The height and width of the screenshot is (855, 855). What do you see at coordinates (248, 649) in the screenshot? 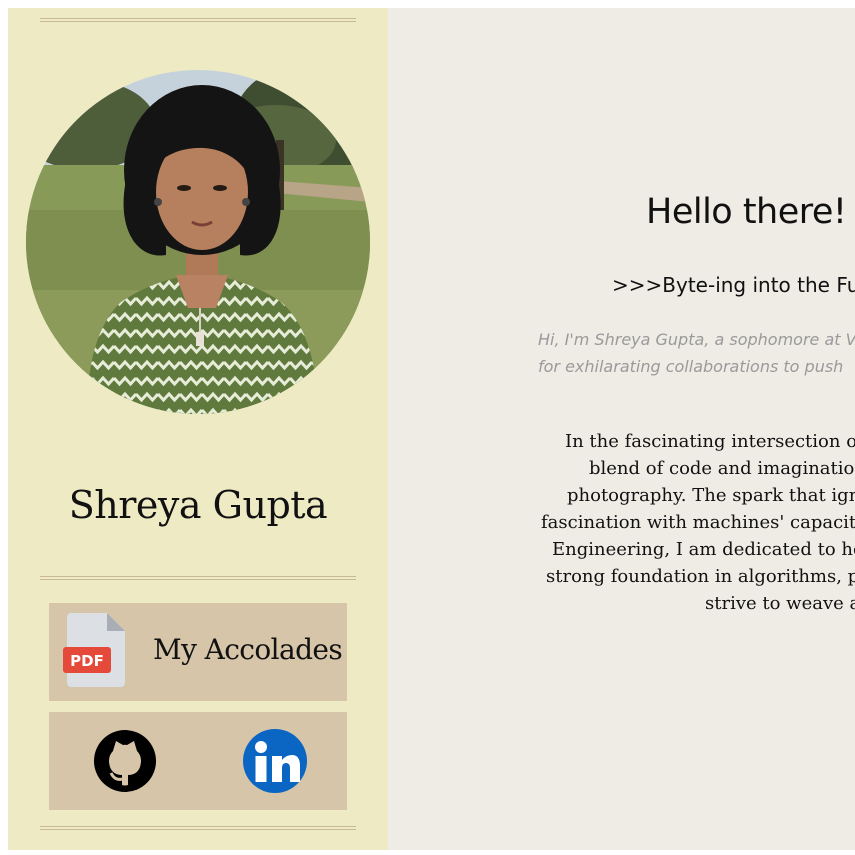
I see `accolades-label: My Accolades` at bounding box center [248, 649].